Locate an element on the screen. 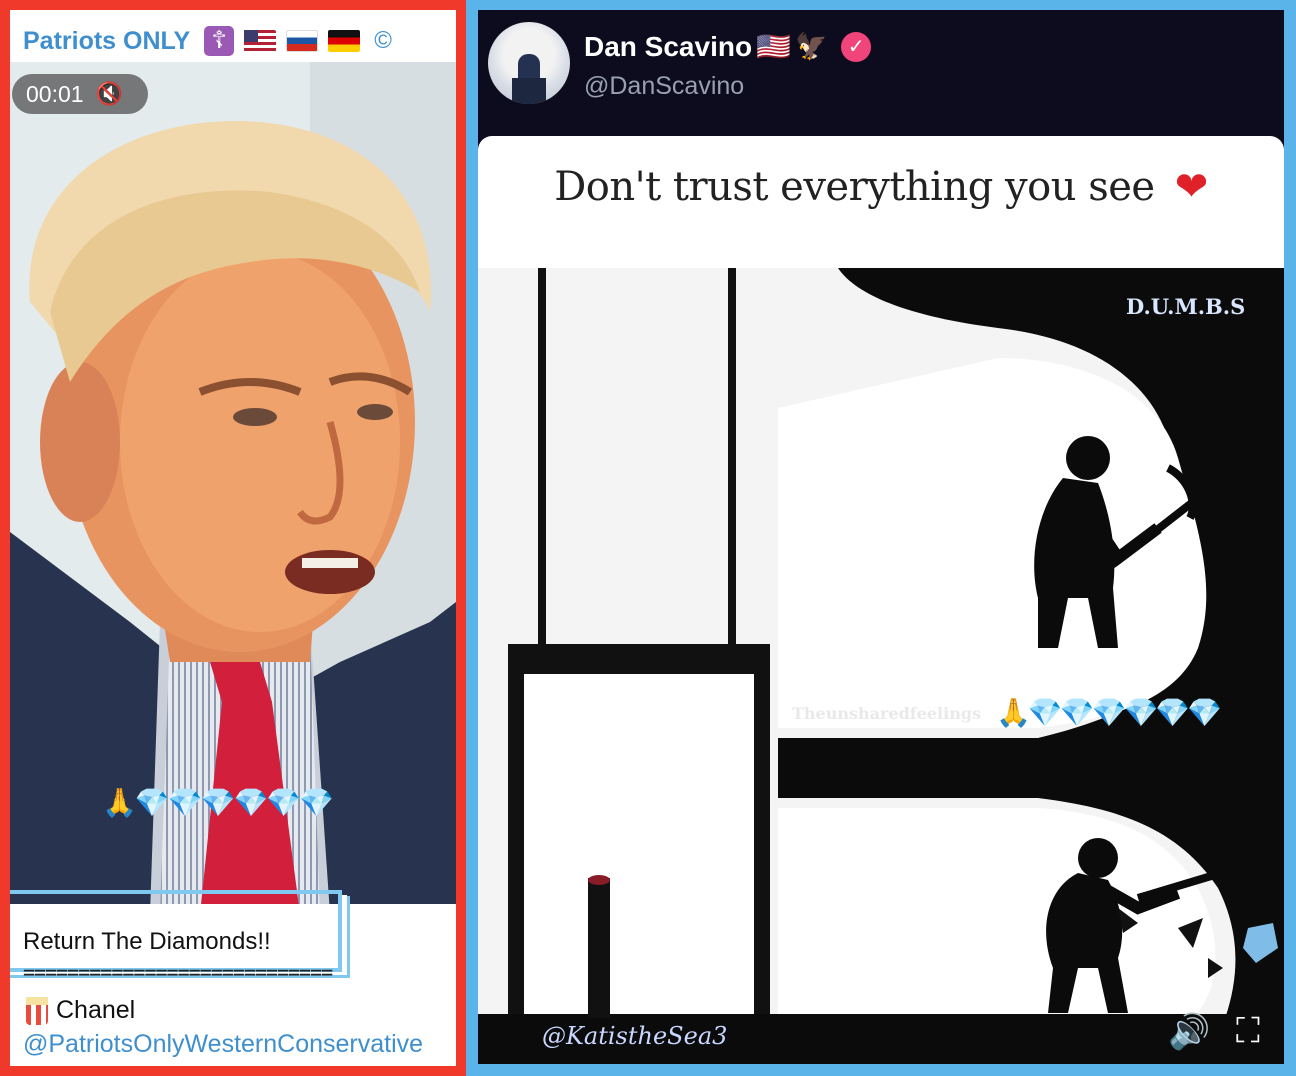  copyright-icon: © is located at coordinates (383, 40).